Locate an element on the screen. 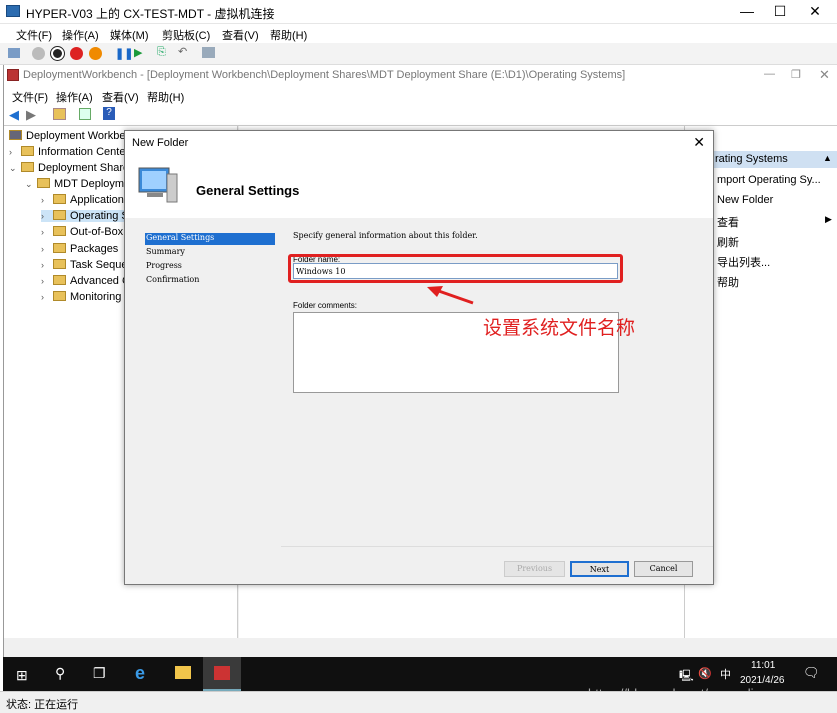 This screenshot has width=837, height=713. tree-item-mdt-share: ⌄ MDT Deploym is located at coordinates (74, 184).